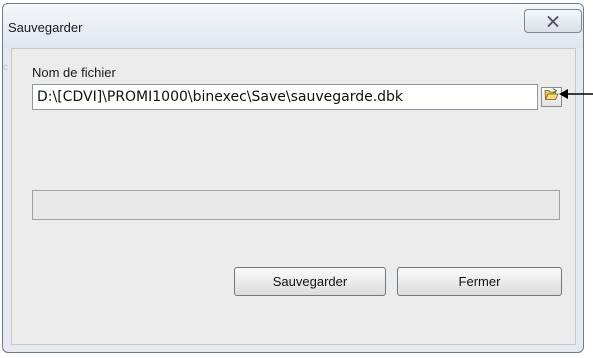  Describe the element at coordinates (74, 72) in the screenshot. I see `file-name-label: Nom de fichier` at that location.